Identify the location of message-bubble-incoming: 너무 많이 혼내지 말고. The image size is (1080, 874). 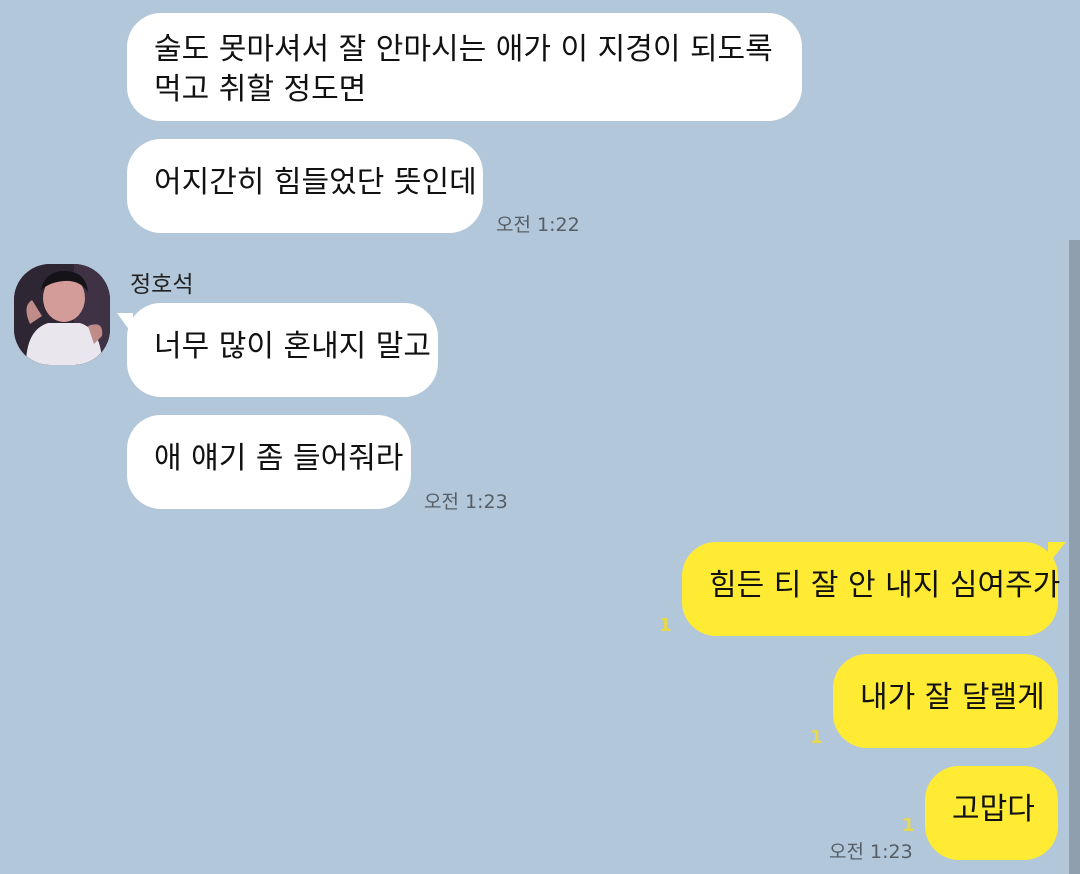
(282, 350).